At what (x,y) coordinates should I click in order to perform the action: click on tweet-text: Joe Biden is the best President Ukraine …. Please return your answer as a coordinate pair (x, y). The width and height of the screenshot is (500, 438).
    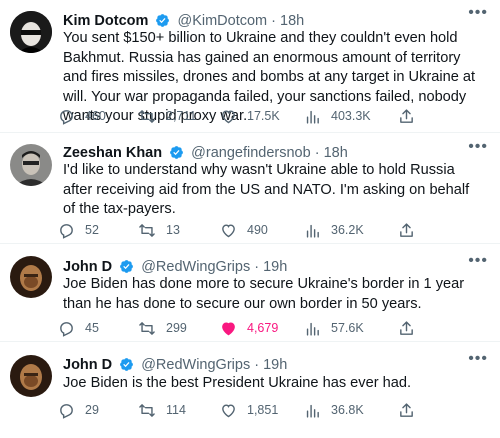
    Looking at the image, I should click on (237, 383).